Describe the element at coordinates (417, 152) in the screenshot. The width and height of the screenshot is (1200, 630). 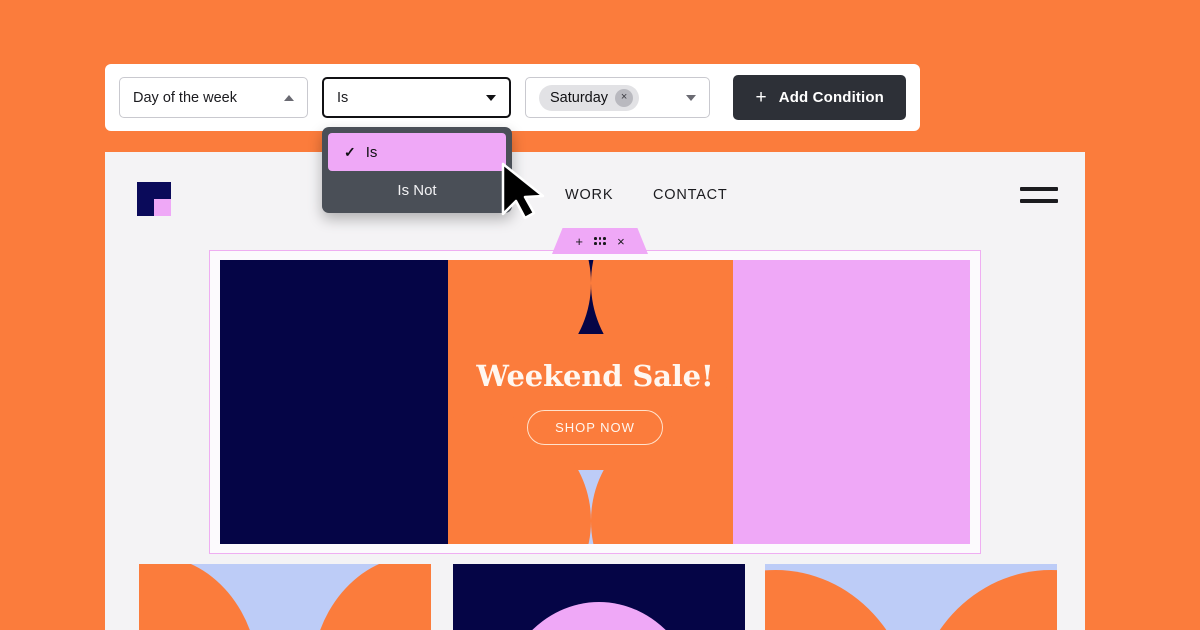
I see `menu-item-is: ✓ Is` at that location.